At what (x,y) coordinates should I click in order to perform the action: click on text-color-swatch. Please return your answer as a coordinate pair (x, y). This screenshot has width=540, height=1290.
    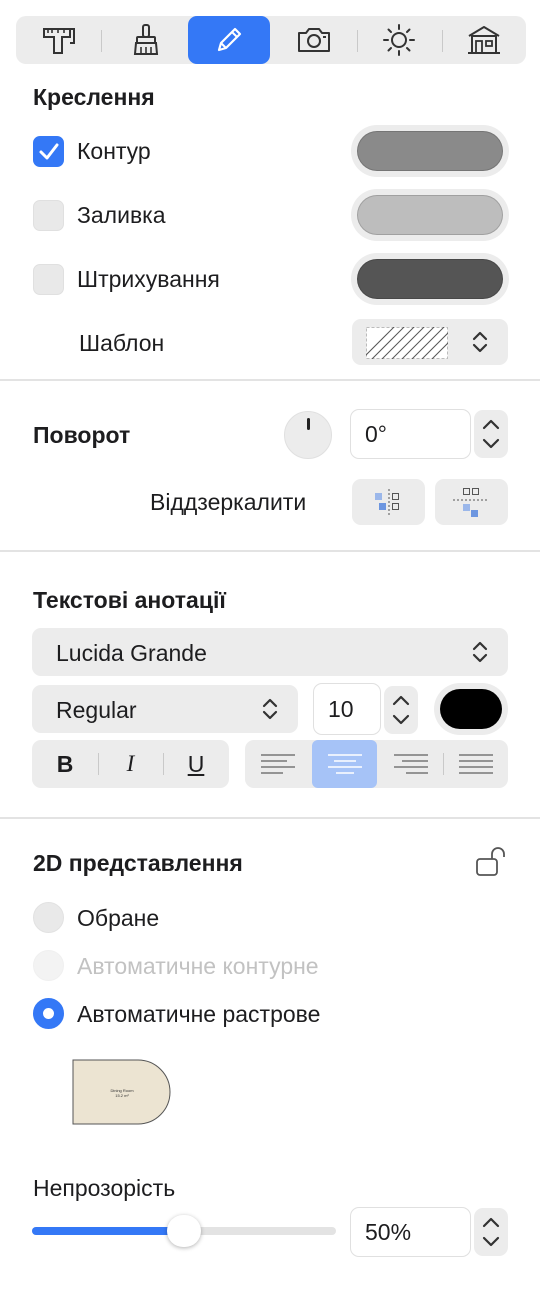
    Looking at the image, I should click on (471, 709).